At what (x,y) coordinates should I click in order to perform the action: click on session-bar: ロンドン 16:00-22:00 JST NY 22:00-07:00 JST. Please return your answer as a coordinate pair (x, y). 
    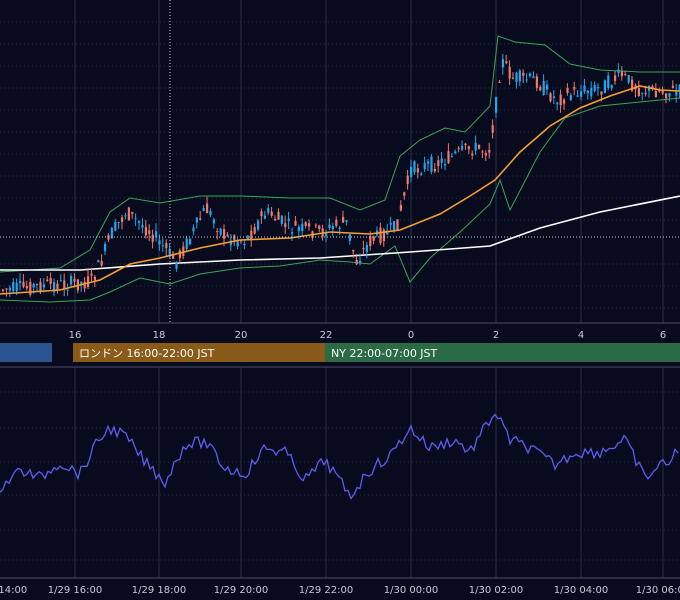
    Looking at the image, I should click on (340, 352).